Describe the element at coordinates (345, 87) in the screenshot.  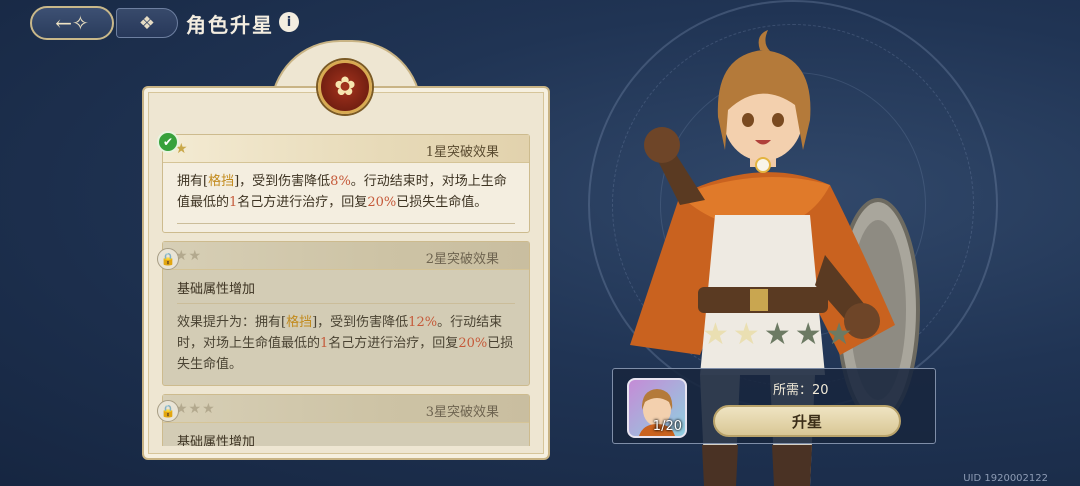
I see `flower-emblem-icon: ✿` at that location.